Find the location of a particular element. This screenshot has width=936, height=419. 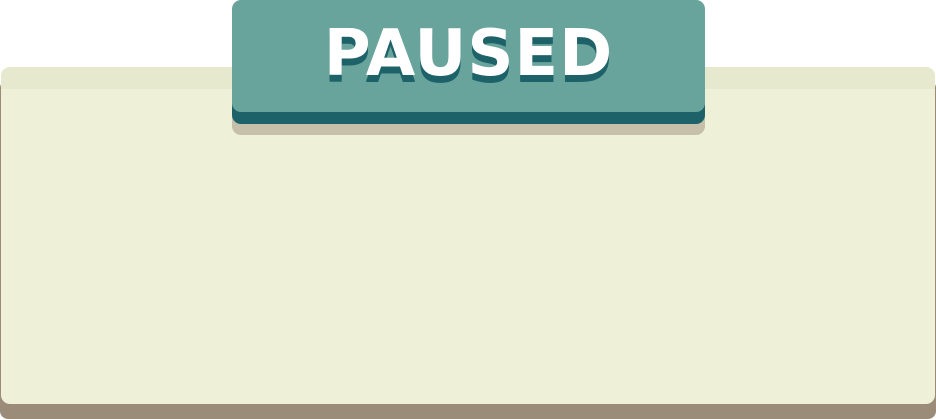

title-banner: PAUSED is located at coordinates (468, 56).